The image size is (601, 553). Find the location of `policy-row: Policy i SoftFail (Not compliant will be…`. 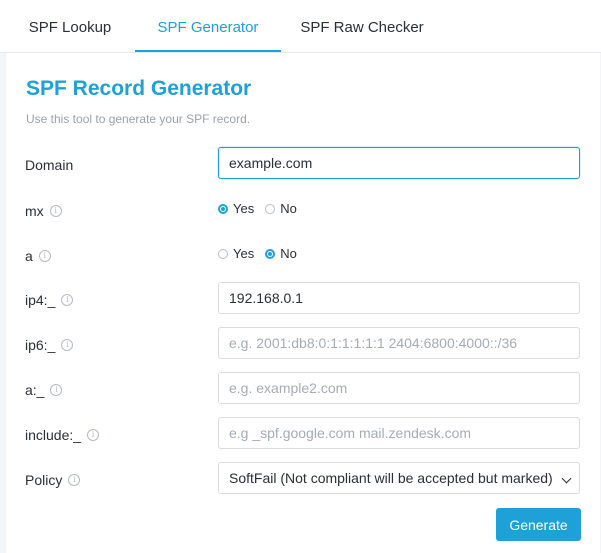

policy-row: Policy i SoftFail (Not compliant will be… is located at coordinates (303, 480).